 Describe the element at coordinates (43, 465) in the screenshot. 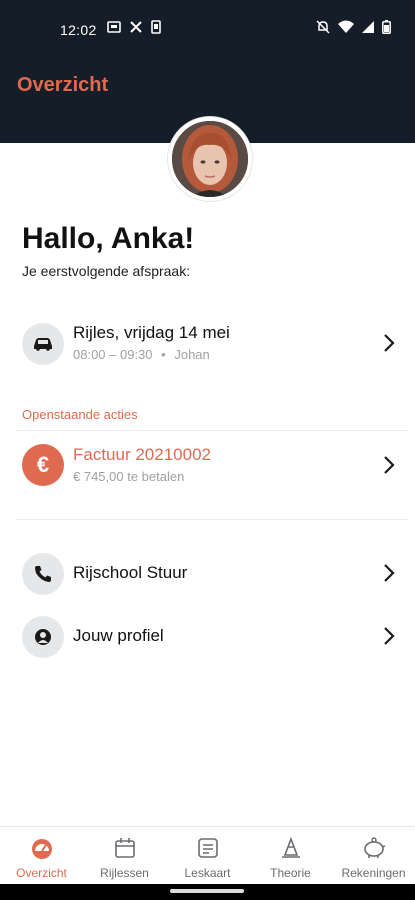

I see `euro-icon: €` at that location.